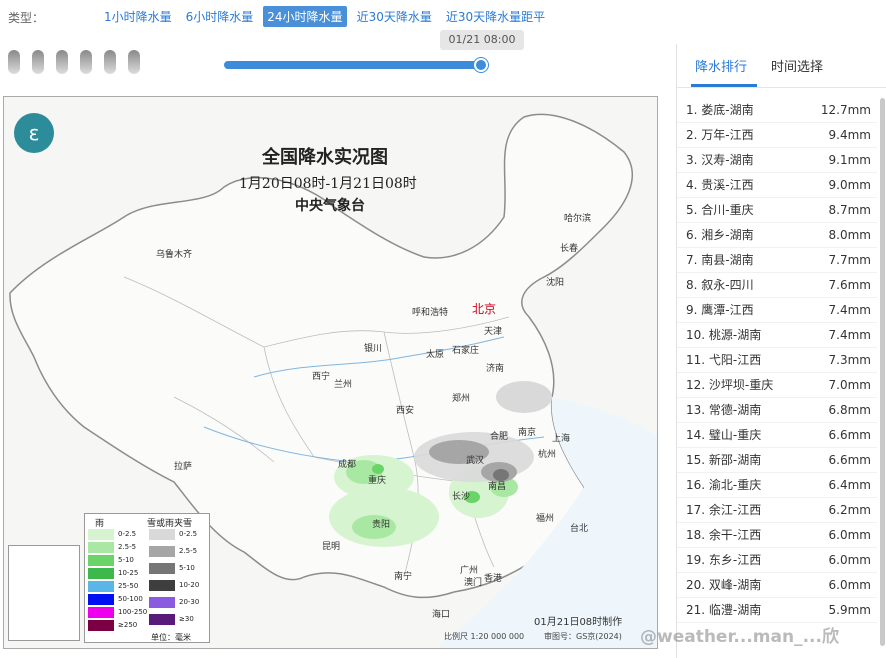  Describe the element at coordinates (777, 310) in the screenshot. I see `list-item: 9. 鹰潭-江西 7.4mm` at that location.